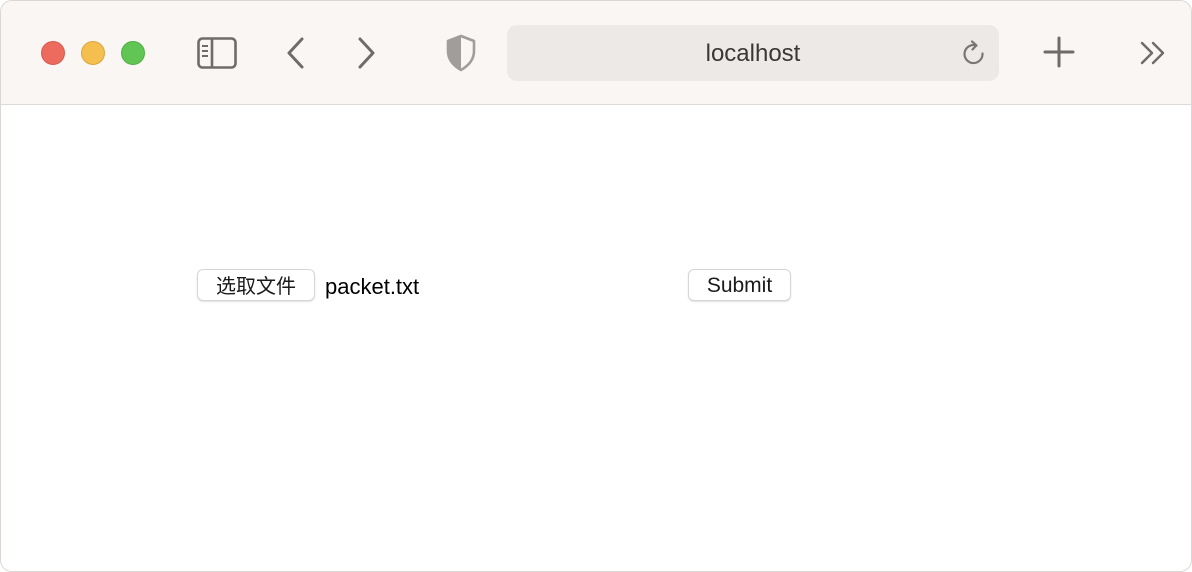  I want to click on shield-icon, so click(461, 53).